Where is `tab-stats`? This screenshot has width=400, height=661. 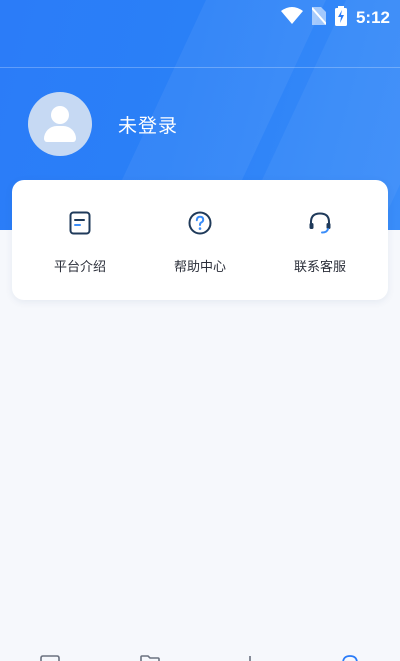
tab-stats is located at coordinates (250, 655).